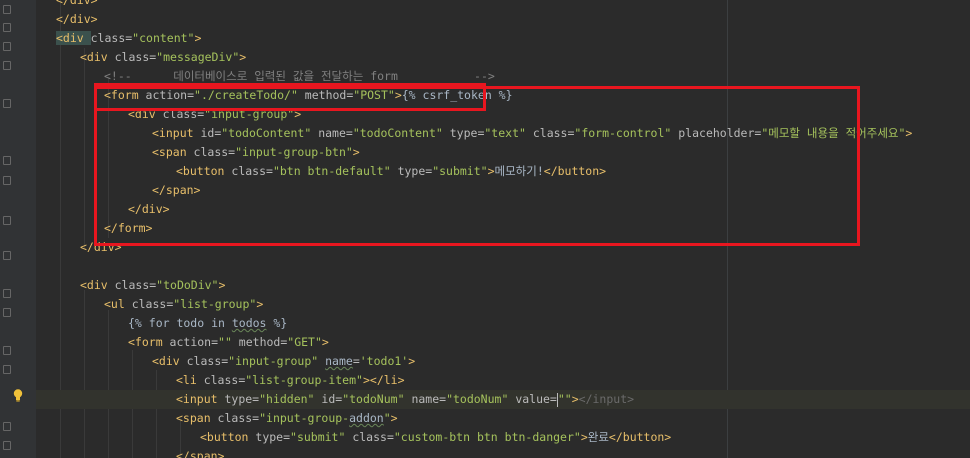 Image resolution: width=970 pixels, height=458 pixels. I want to click on code-token: name=, so click(429, 399).